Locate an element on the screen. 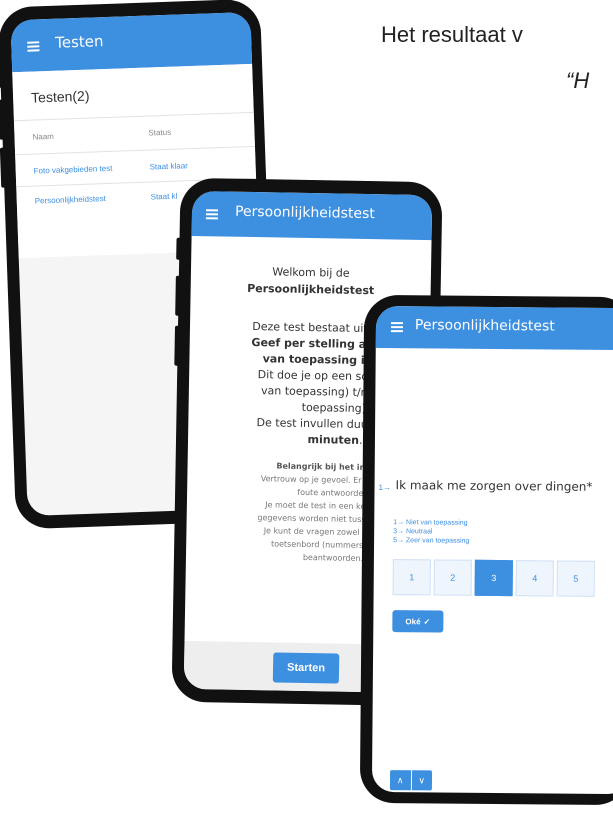 This screenshot has height=829, width=613. option-button-1: 1 is located at coordinates (411, 577).